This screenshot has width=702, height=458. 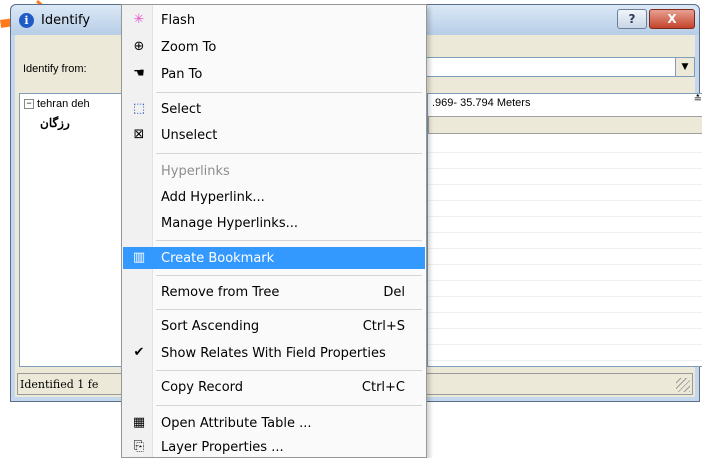 I want to click on info-icon: i, so click(x=26, y=20).